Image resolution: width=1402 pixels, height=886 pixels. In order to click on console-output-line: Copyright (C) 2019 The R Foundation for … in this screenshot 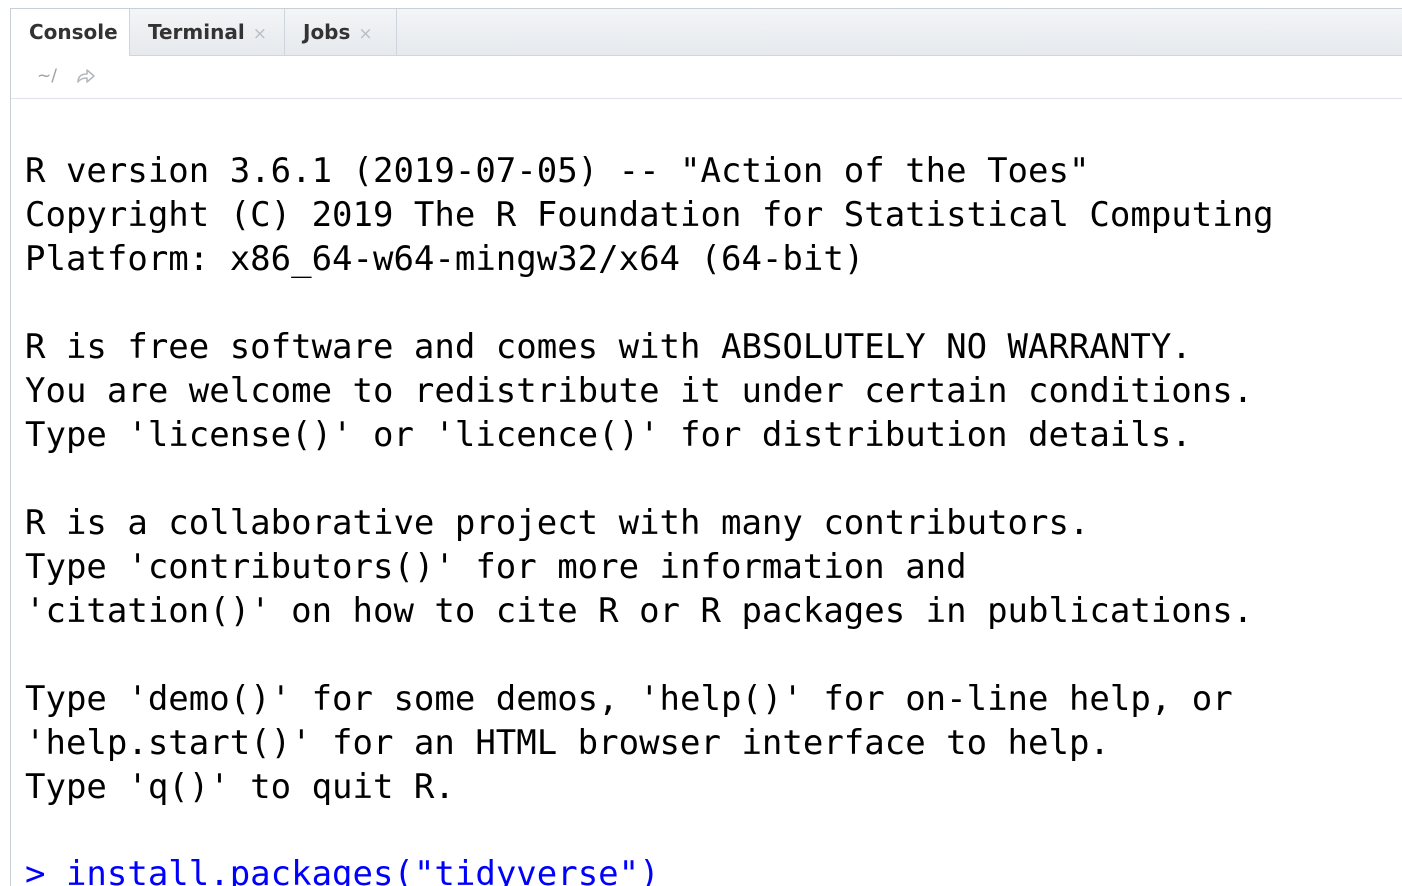, I will do `click(649, 215)`.